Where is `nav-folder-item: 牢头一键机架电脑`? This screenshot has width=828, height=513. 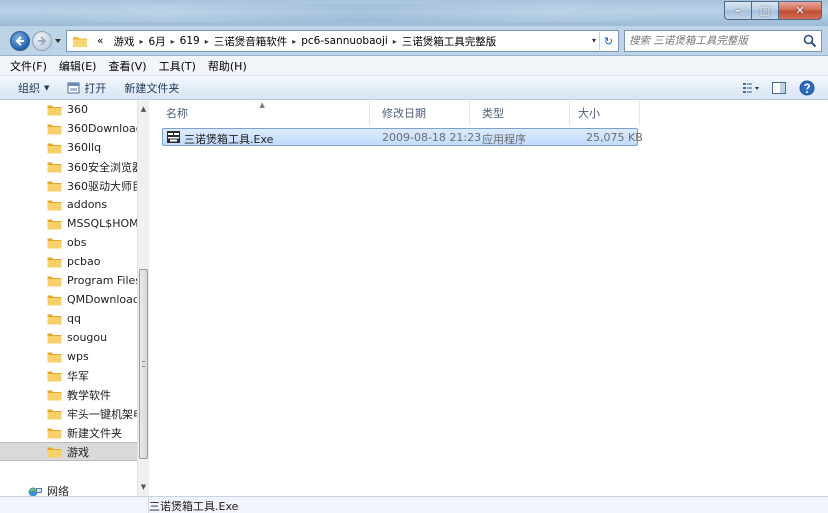 nav-folder-item: 牢头一键机架电脑 is located at coordinates (68, 413).